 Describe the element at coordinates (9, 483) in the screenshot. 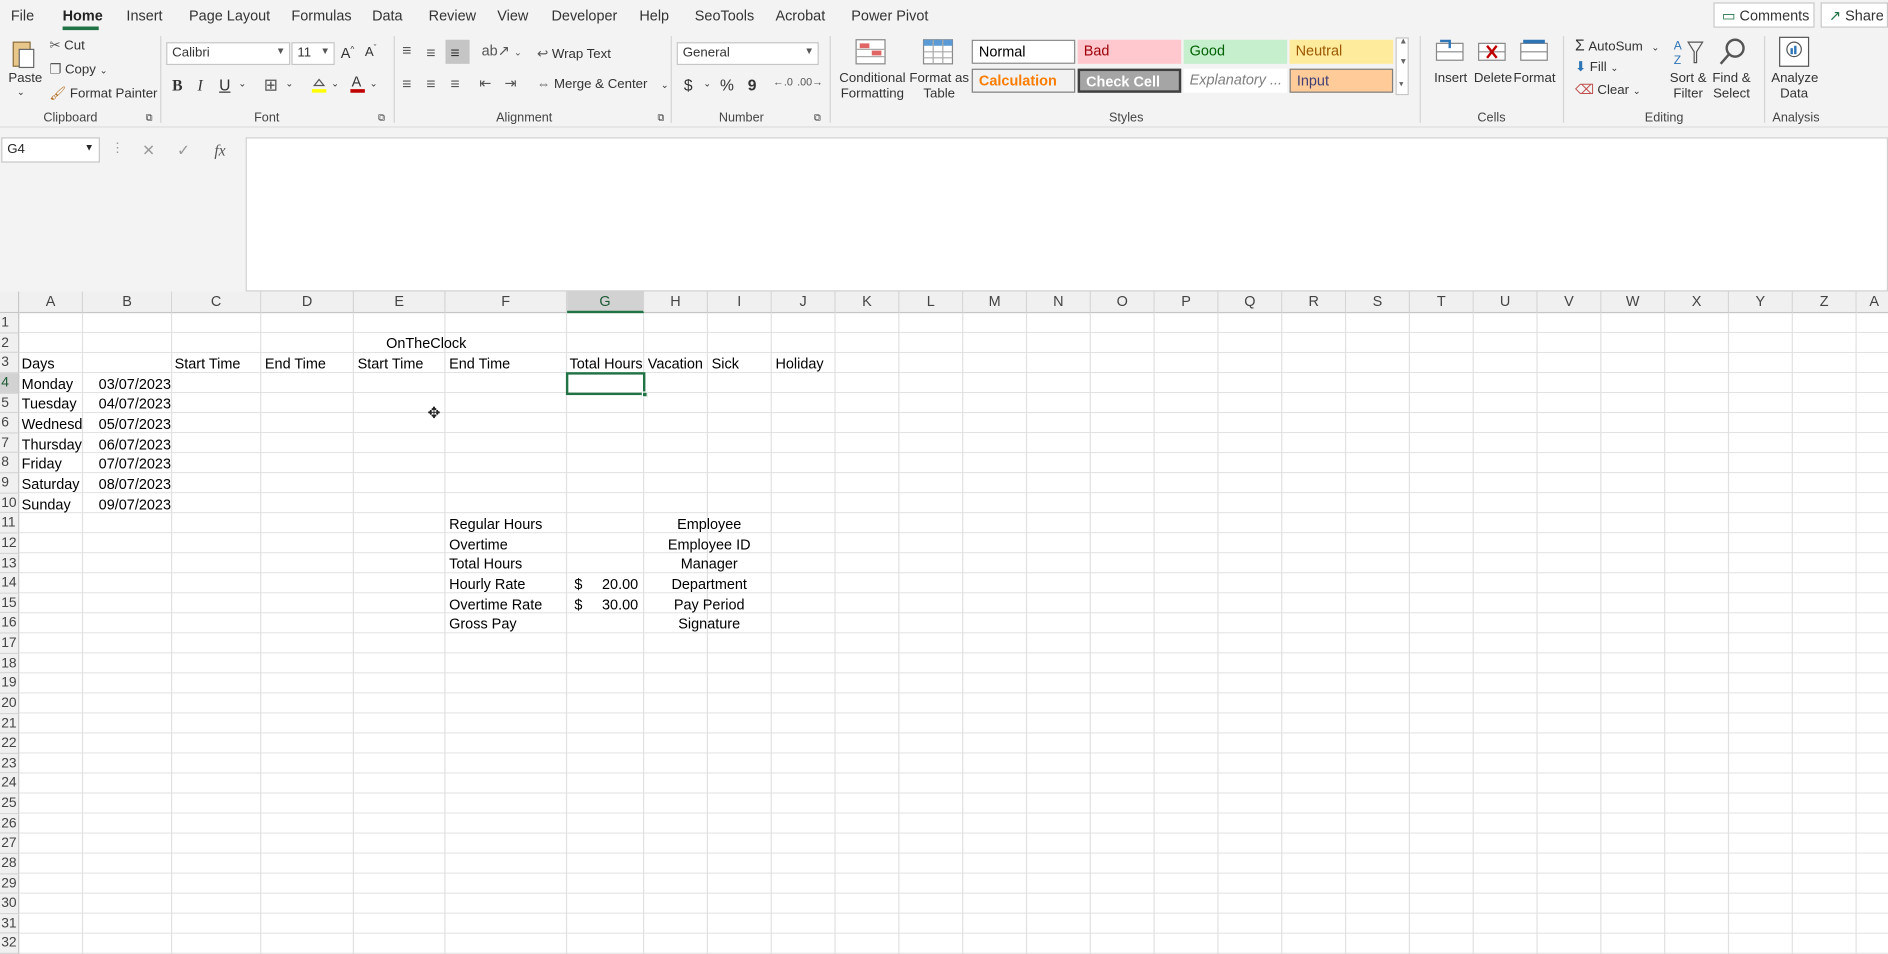

I see `row-header-9: 9` at that location.